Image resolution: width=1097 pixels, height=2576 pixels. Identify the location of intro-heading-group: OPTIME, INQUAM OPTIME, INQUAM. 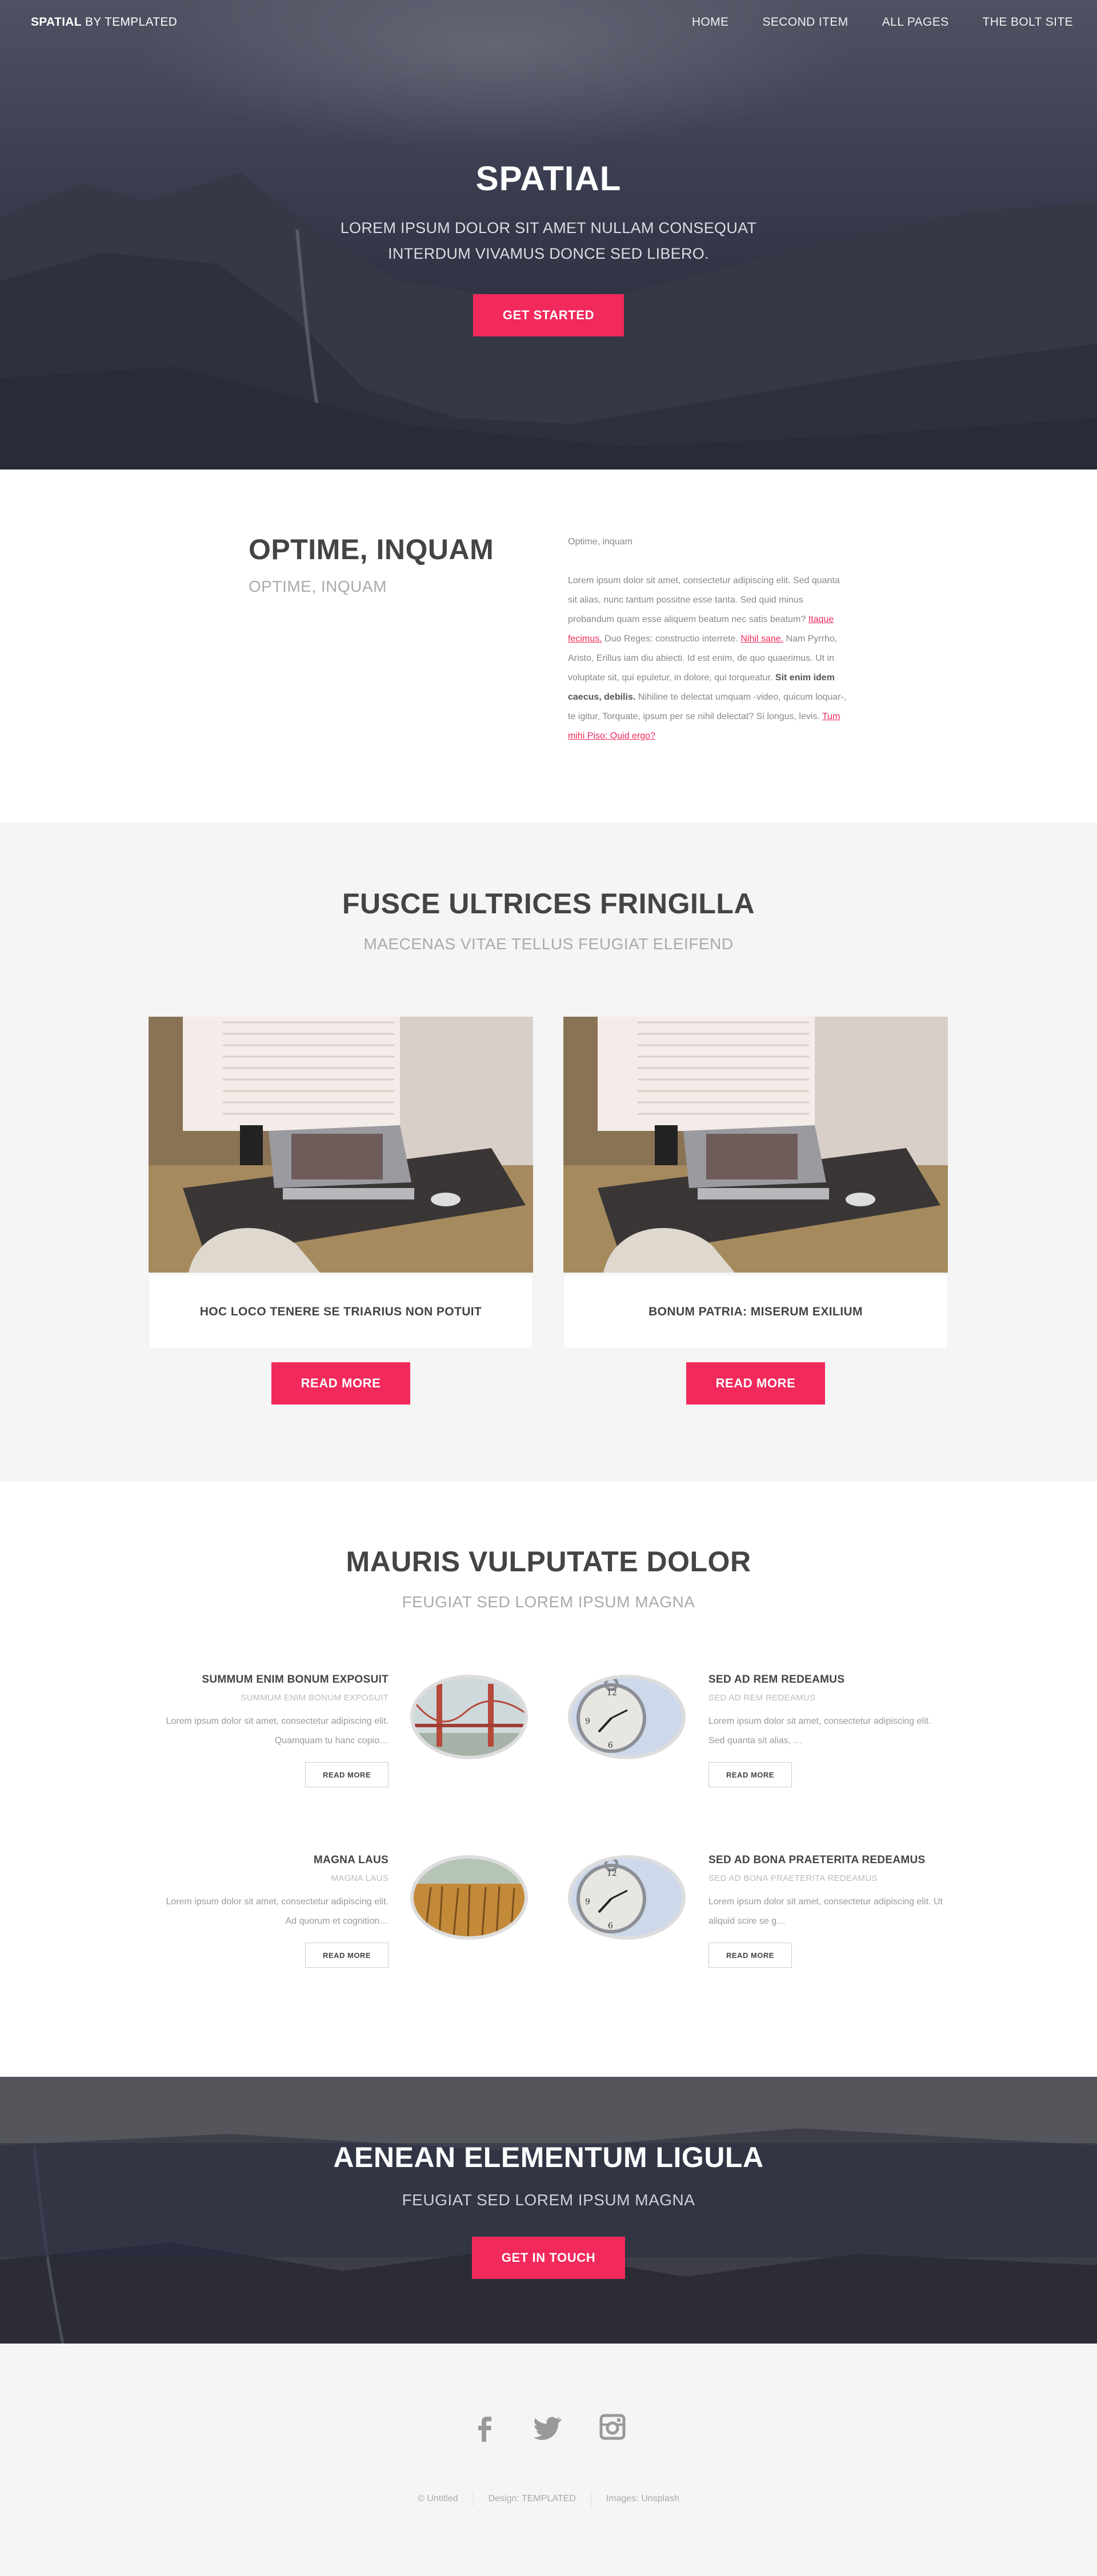
(372, 564).